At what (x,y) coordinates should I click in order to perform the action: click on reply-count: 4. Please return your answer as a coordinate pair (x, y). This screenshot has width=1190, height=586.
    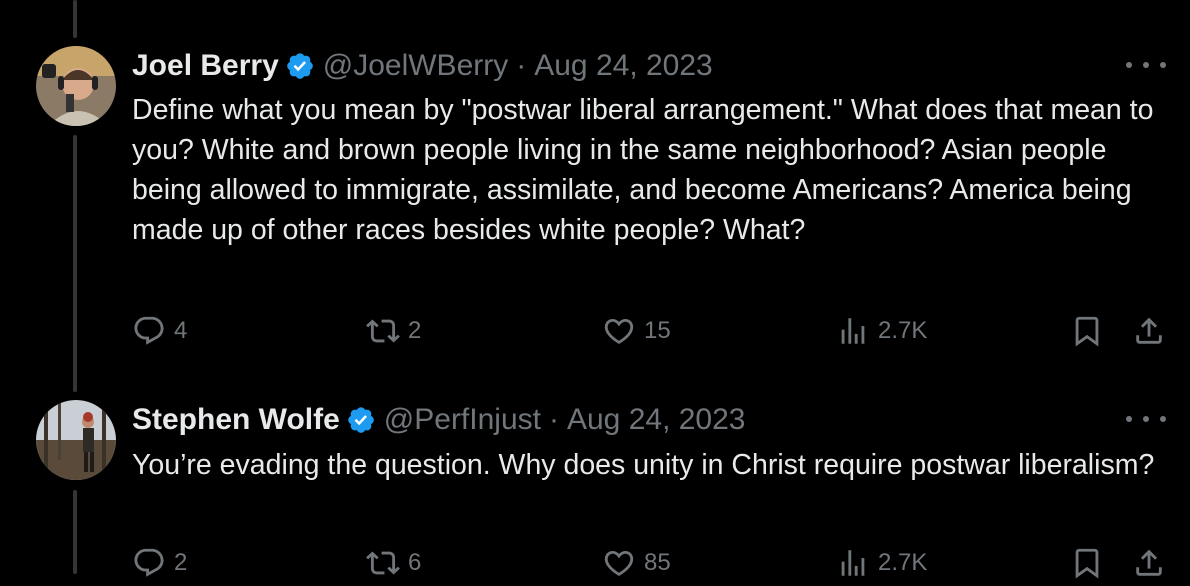
    Looking at the image, I should click on (181, 330).